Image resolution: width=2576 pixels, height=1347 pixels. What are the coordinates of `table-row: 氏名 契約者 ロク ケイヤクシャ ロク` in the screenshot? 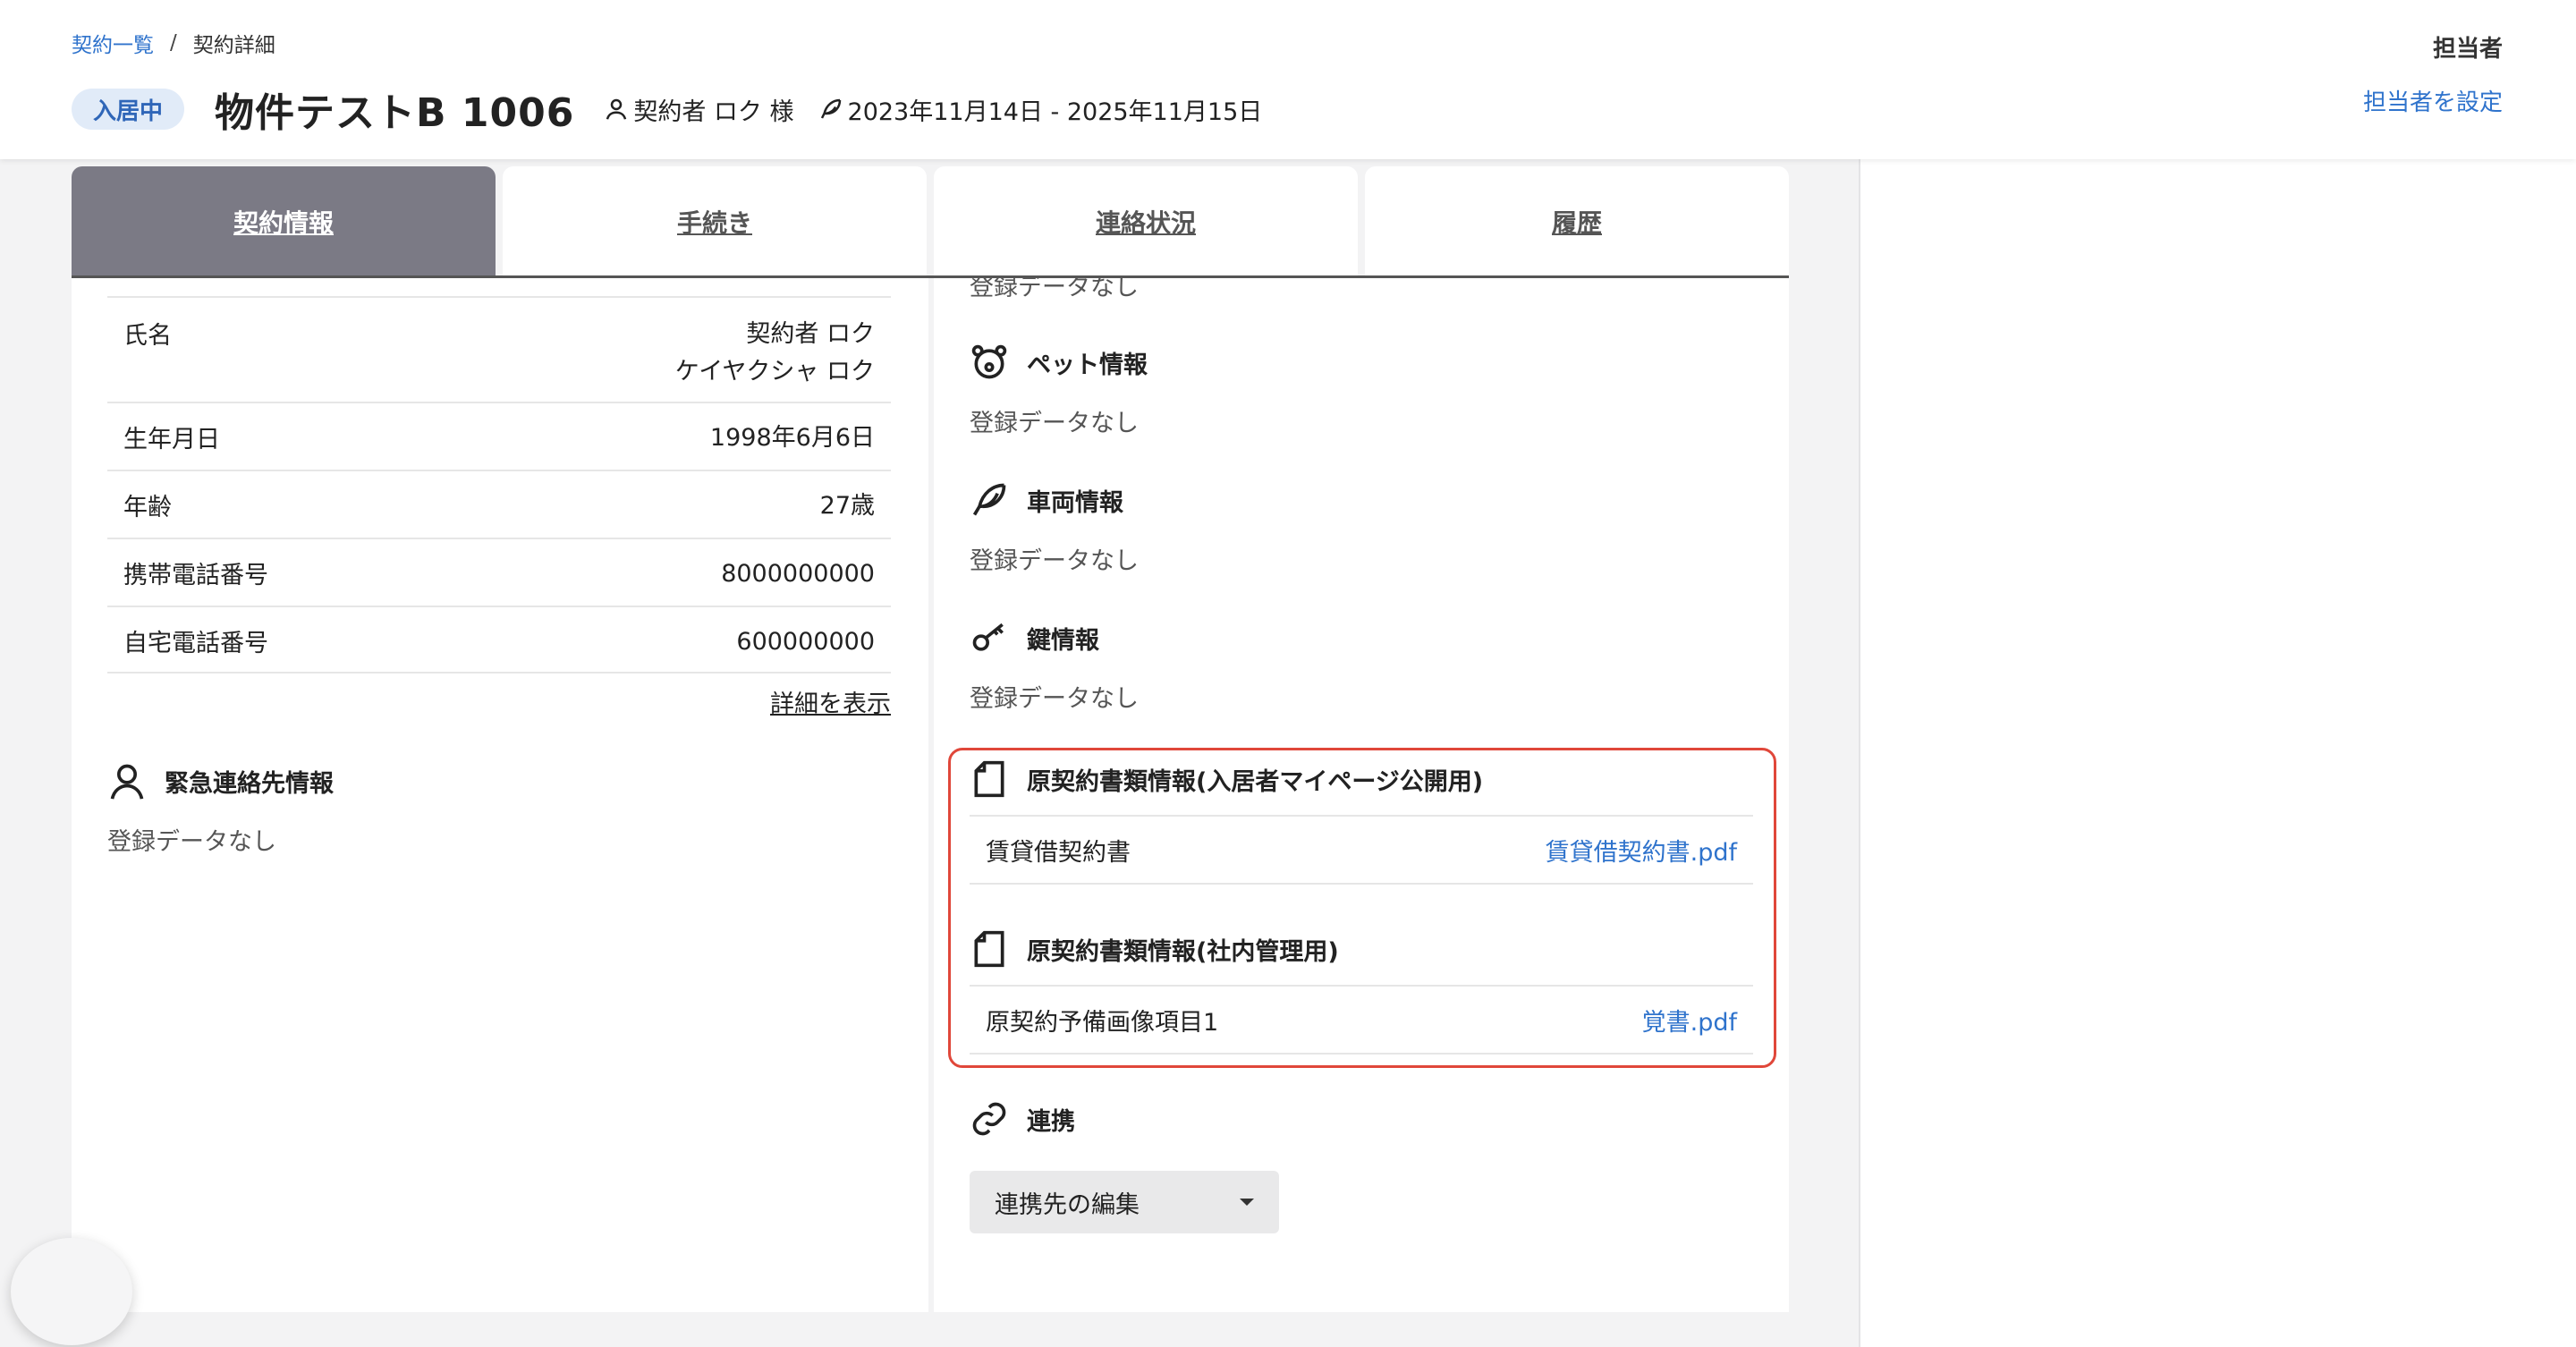 It's located at (499, 349).